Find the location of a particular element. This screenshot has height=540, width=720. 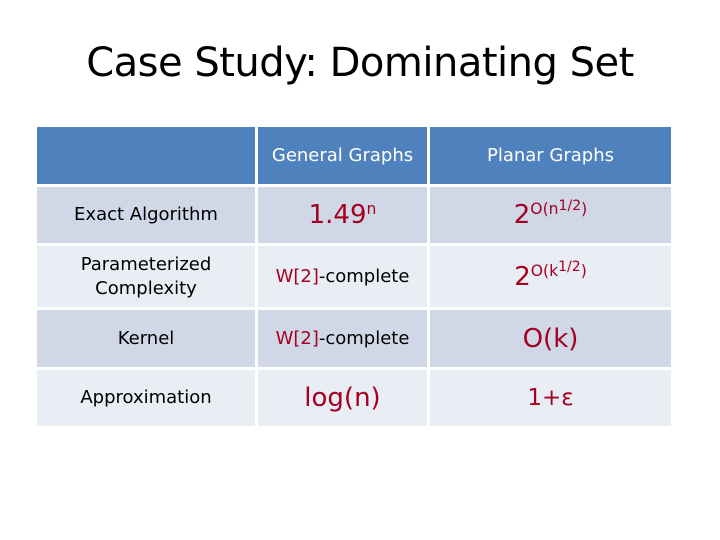

cell-parameterized-general: W[2]-complete is located at coordinates (344, 278).